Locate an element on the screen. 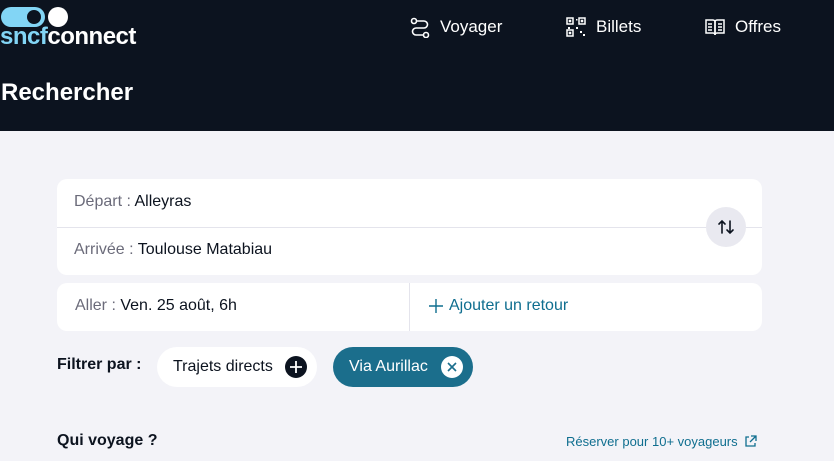 Image resolution: width=834 pixels, height=461 pixels. logo-text: sncfconnect is located at coordinates (68, 36).